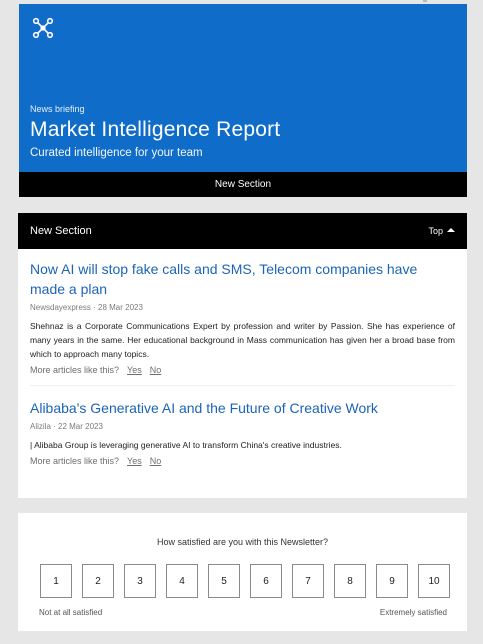 This screenshot has width=483, height=644. Describe the element at coordinates (266, 581) in the screenshot. I see `rating-6-button: 6` at that location.